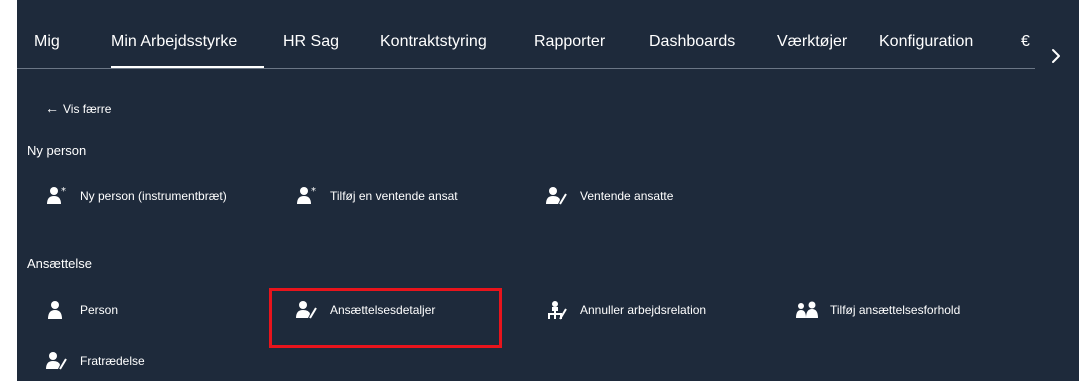  I want to click on nav-item-label: Fratrædelse, so click(112, 361).